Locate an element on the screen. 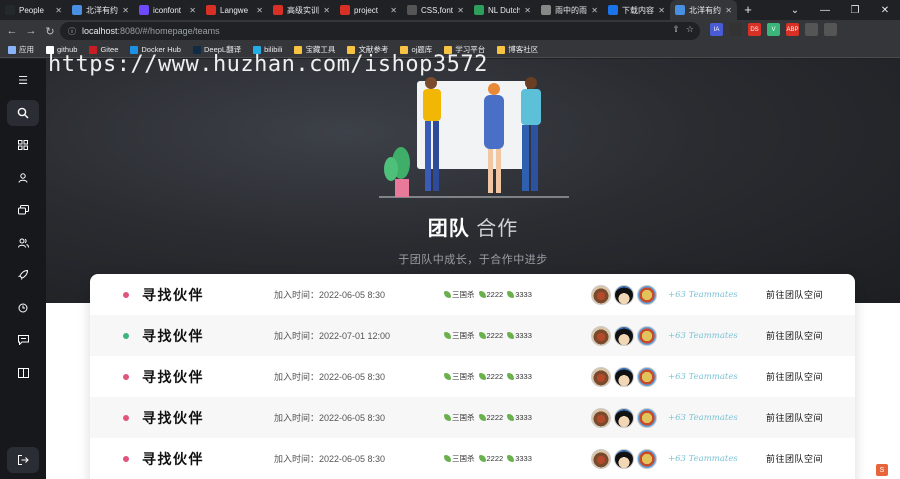  ia-extension-icon: IA is located at coordinates (716, 29).